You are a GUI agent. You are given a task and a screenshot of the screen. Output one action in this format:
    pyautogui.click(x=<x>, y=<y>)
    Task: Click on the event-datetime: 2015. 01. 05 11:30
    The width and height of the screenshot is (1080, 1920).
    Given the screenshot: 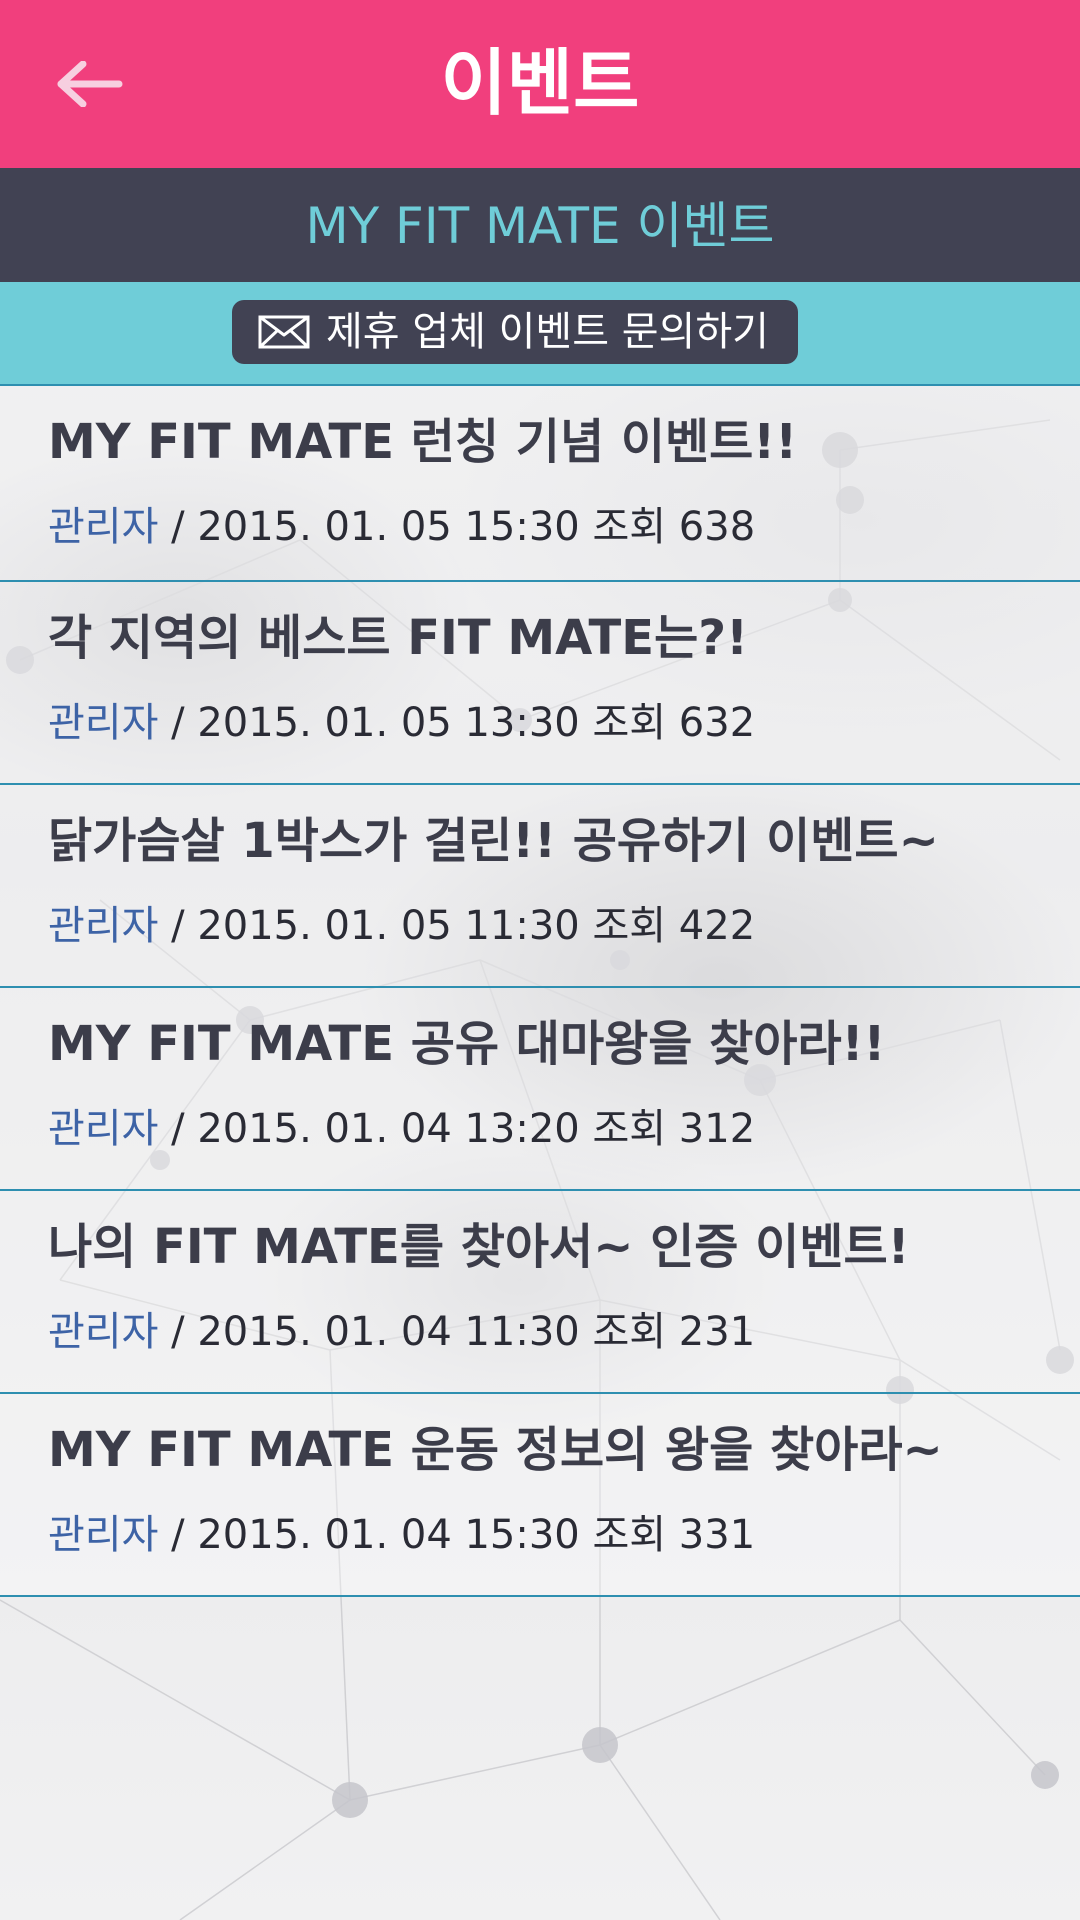 What is the action you would take?
    pyautogui.click(x=388, y=926)
    